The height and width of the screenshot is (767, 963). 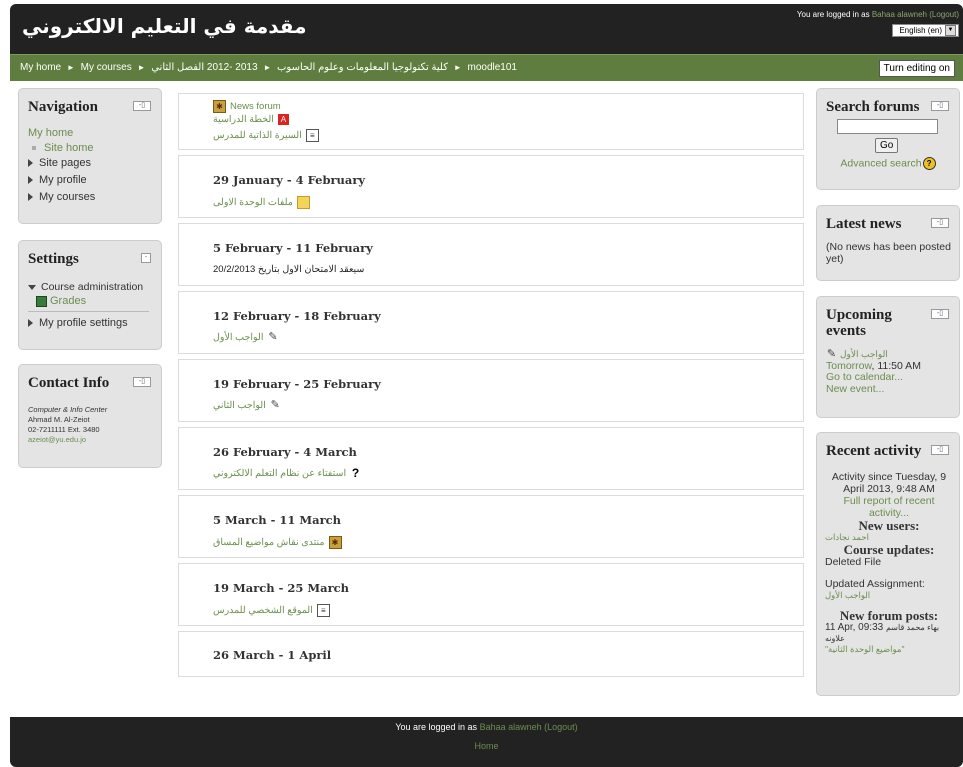 What do you see at coordinates (63, 180) in the screenshot?
I see `nav-my-profile: My profile` at bounding box center [63, 180].